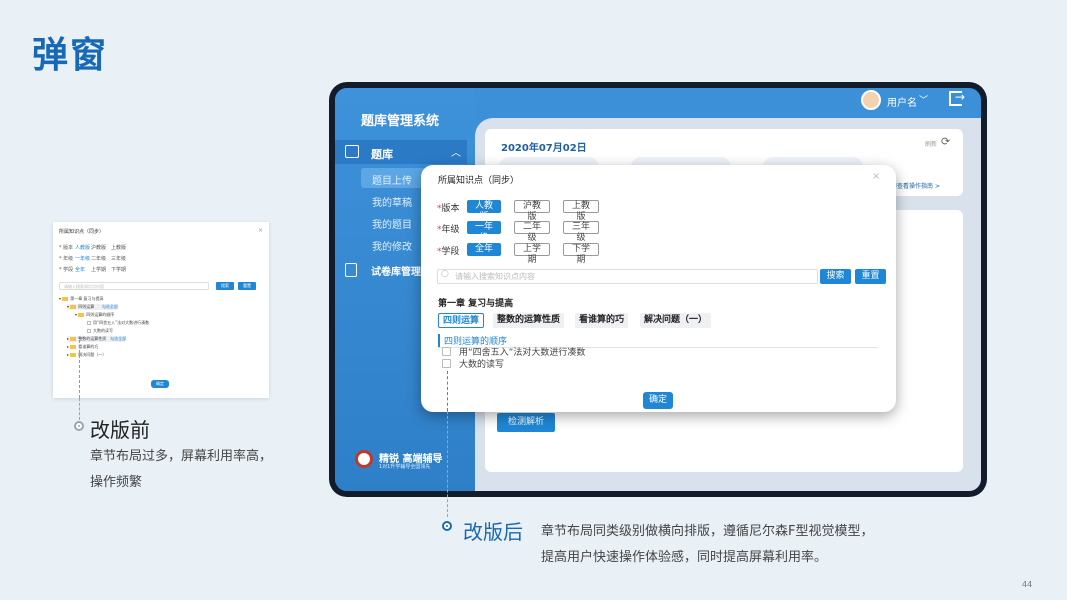 This screenshot has width=1067, height=600. Describe the element at coordinates (352, 151) in the screenshot. I see `inbox-icon` at that location.